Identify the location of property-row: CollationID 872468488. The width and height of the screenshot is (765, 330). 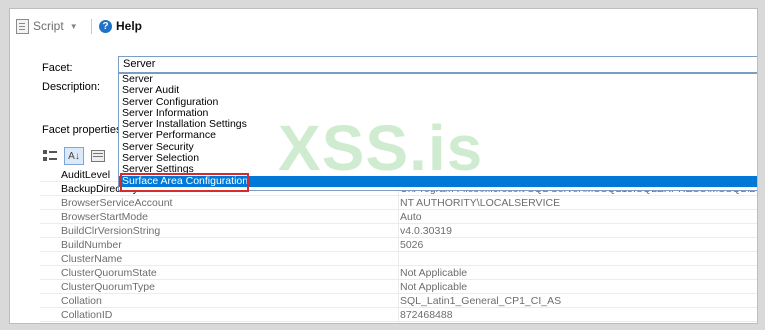
(398, 315).